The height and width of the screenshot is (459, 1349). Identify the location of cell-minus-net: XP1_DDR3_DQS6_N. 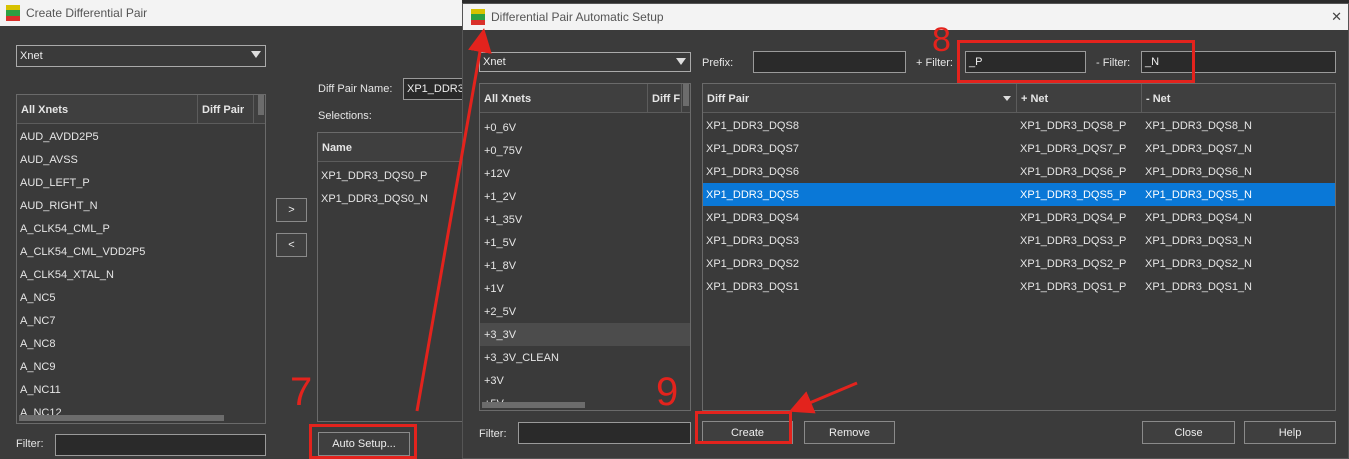
(1198, 171).